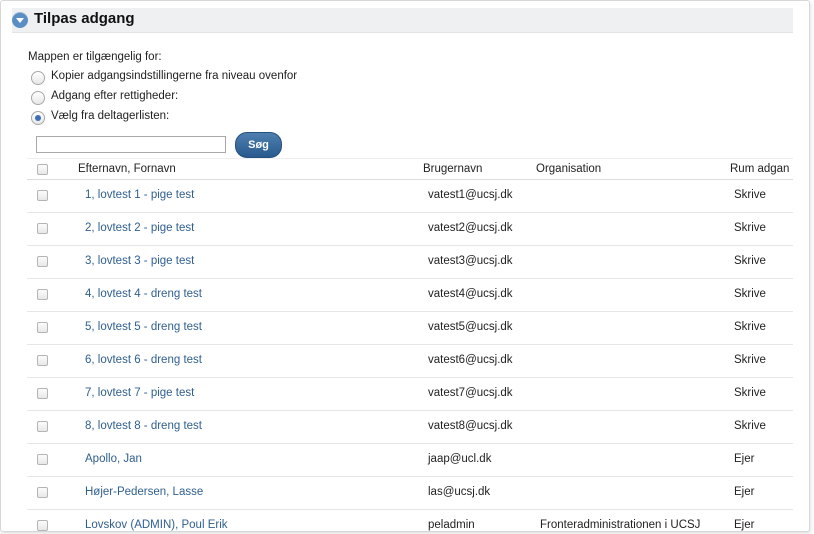  What do you see at coordinates (402, 20) in the screenshot?
I see `section-header: Tilpas adgang` at bounding box center [402, 20].